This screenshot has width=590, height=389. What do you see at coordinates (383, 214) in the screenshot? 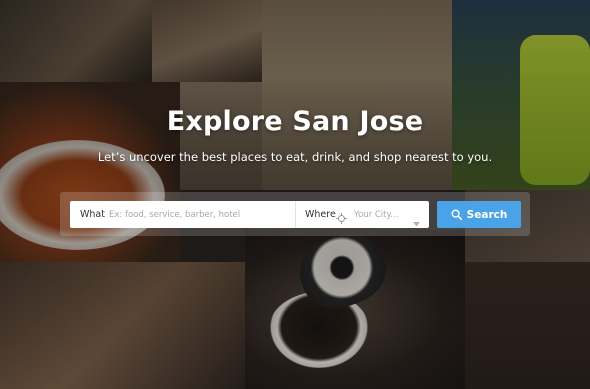
I see `where-input` at bounding box center [383, 214].